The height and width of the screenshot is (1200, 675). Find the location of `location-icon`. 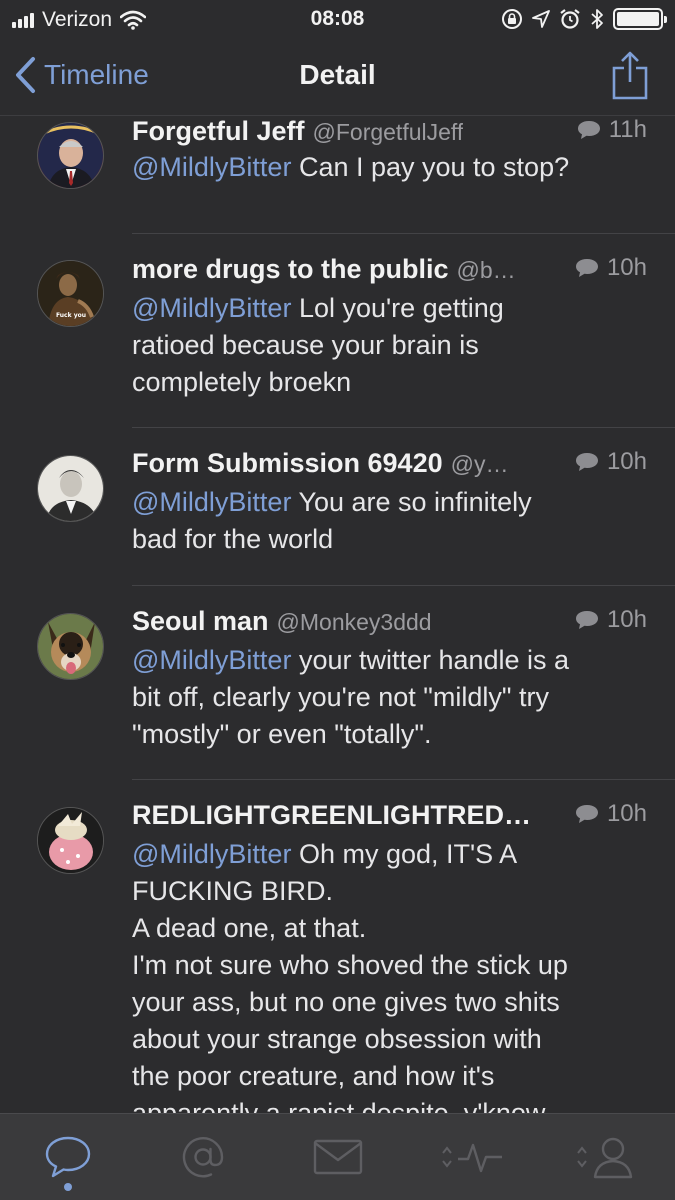

location-icon is located at coordinates (541, 19).